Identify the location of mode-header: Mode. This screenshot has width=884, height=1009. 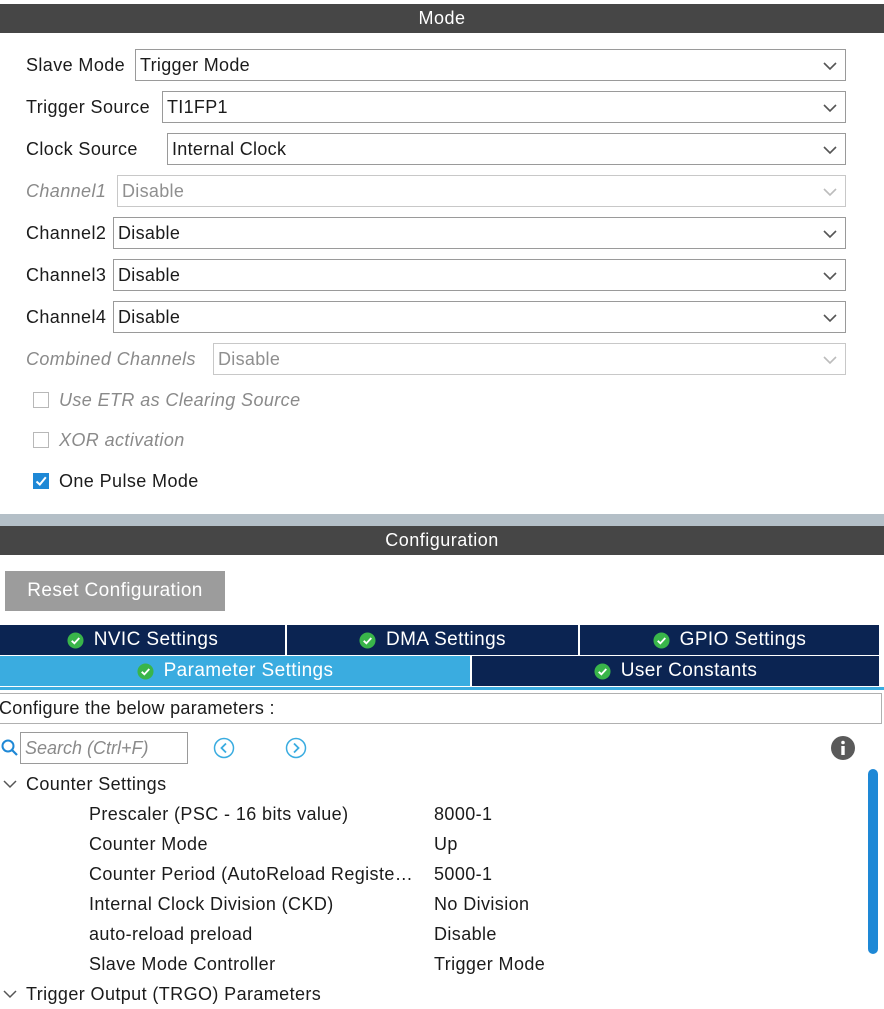
(442, 18).